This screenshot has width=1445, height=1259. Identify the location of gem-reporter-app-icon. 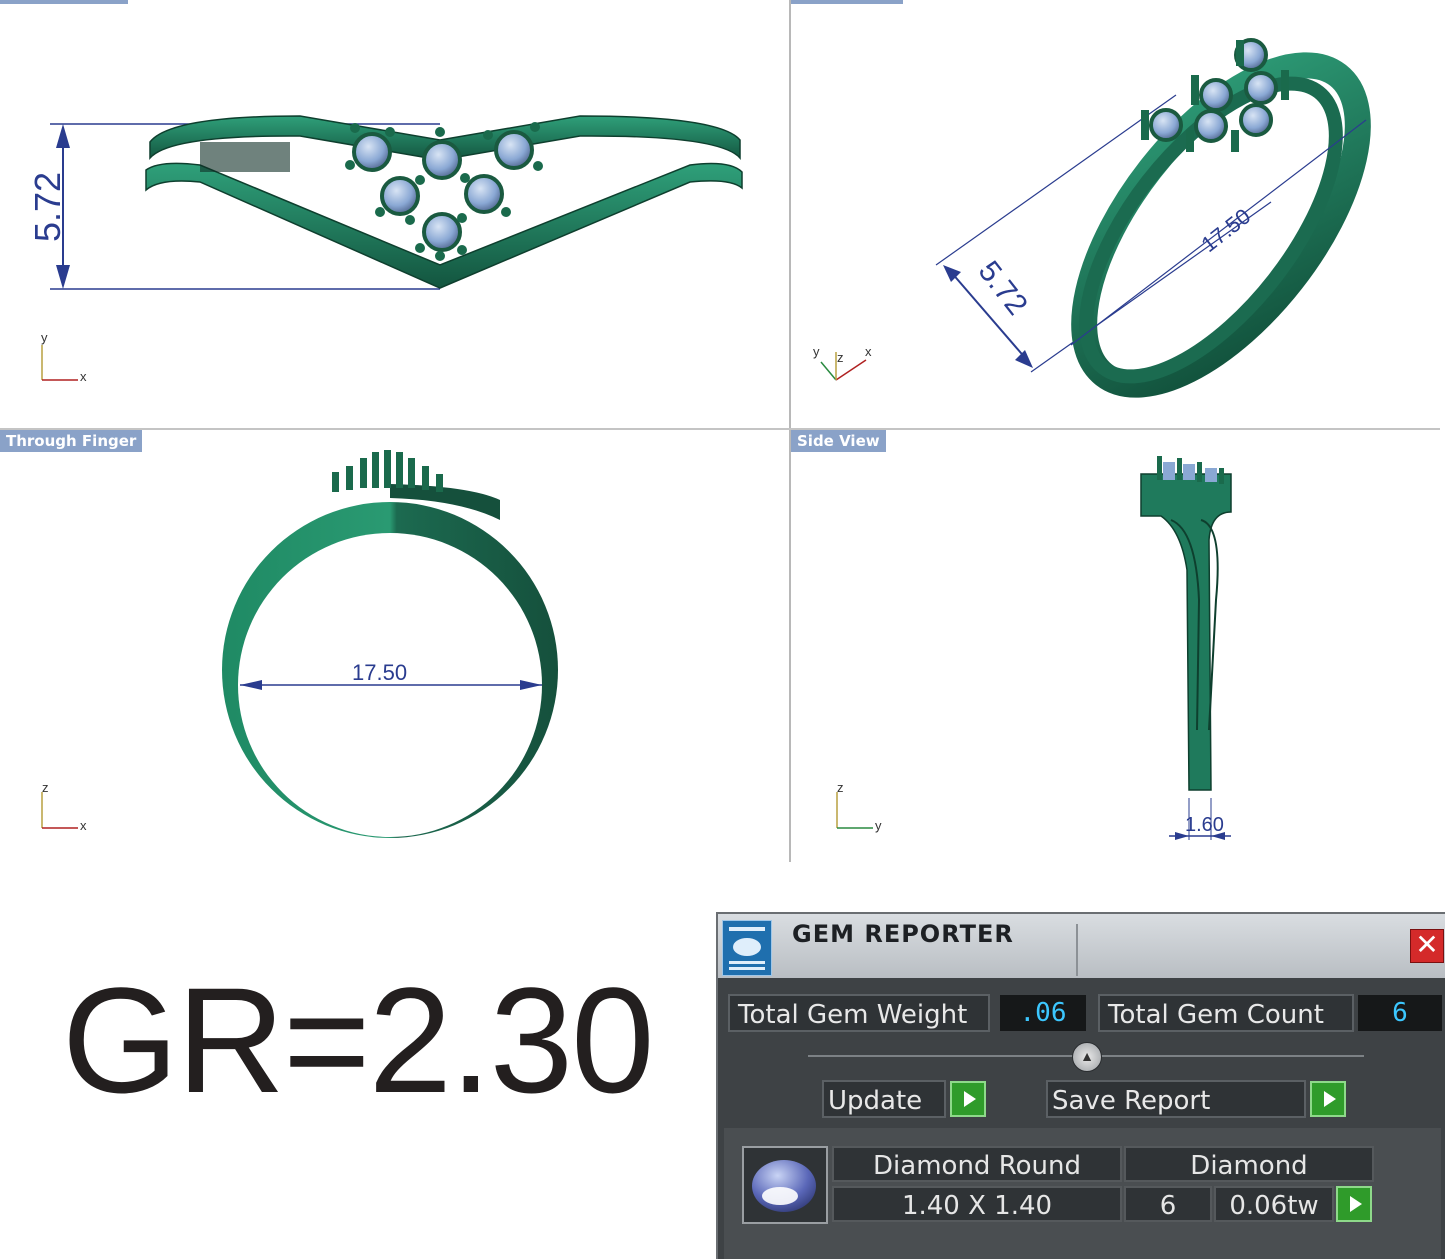
(747, 948).